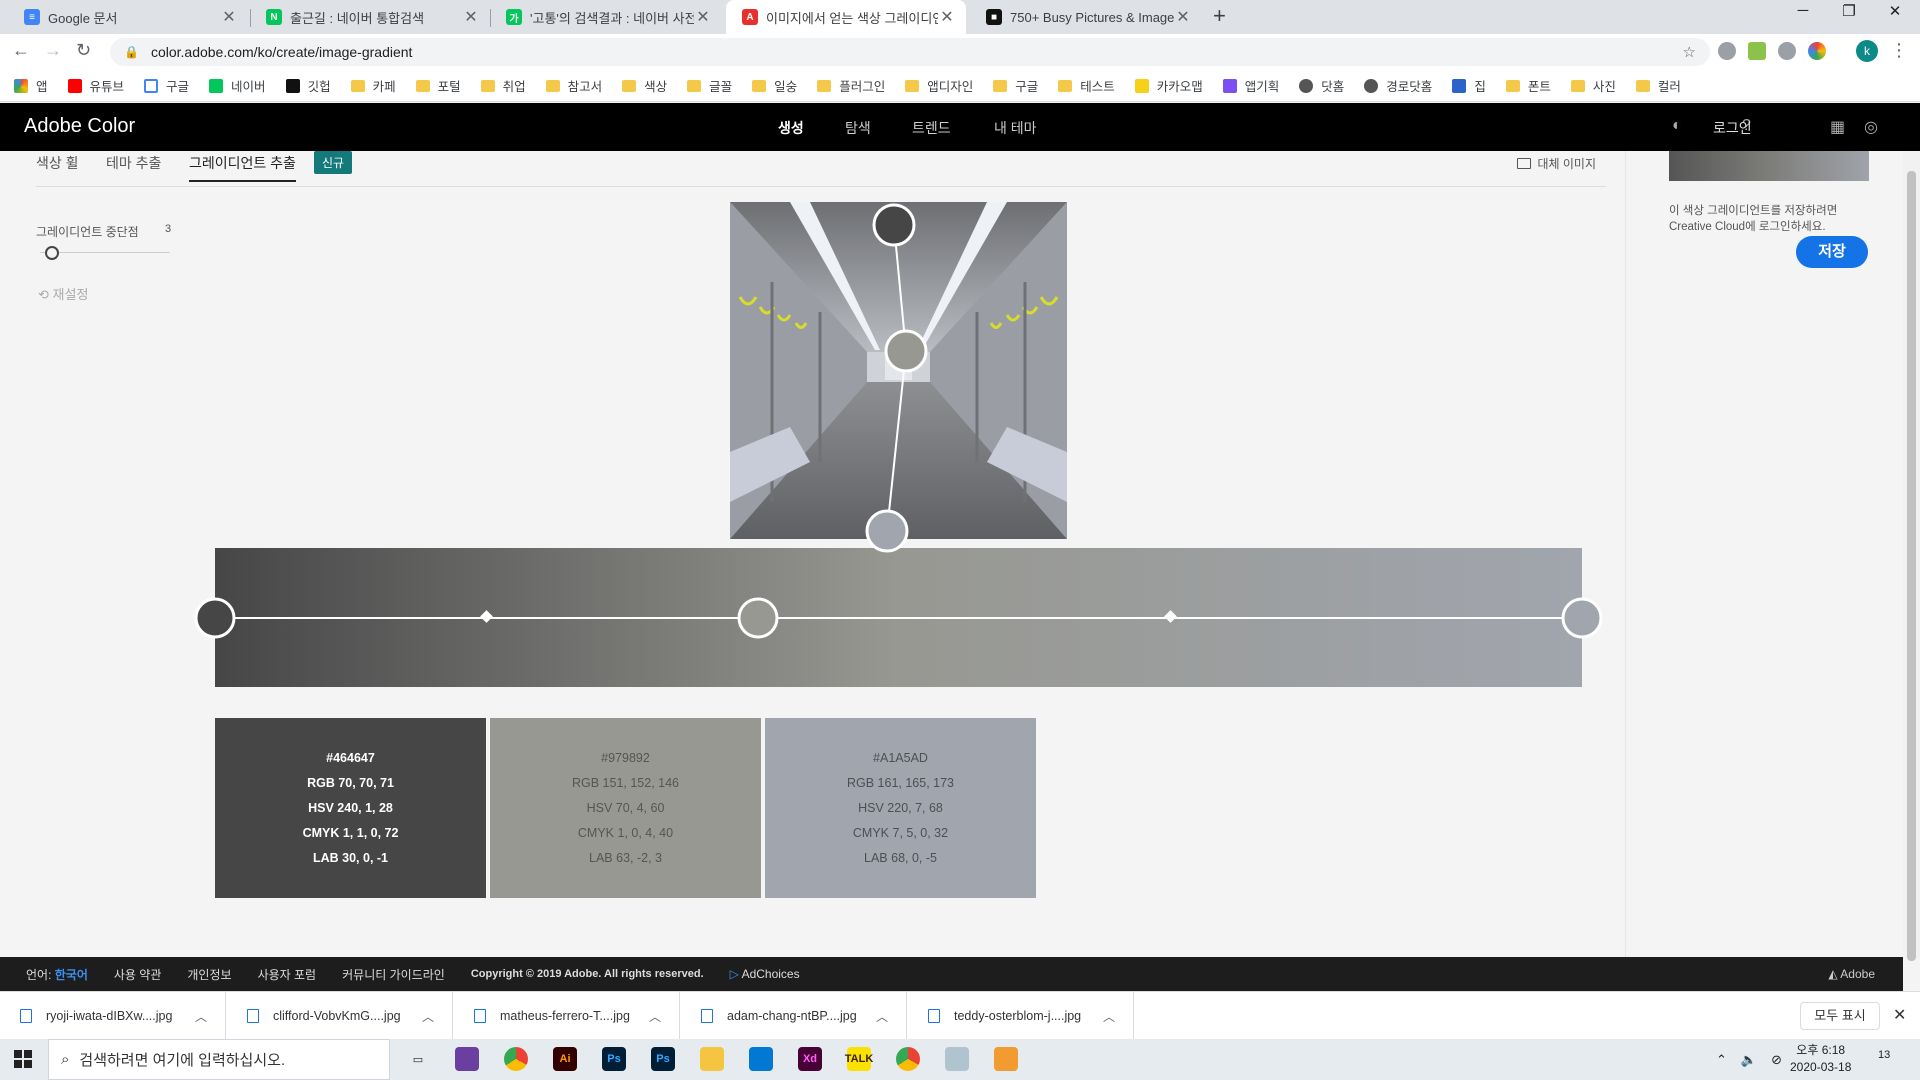  Describe the element at coordinates (1851, 974) in the screenshot. I see `adobe-logo: ◭ Adobe` at that location.